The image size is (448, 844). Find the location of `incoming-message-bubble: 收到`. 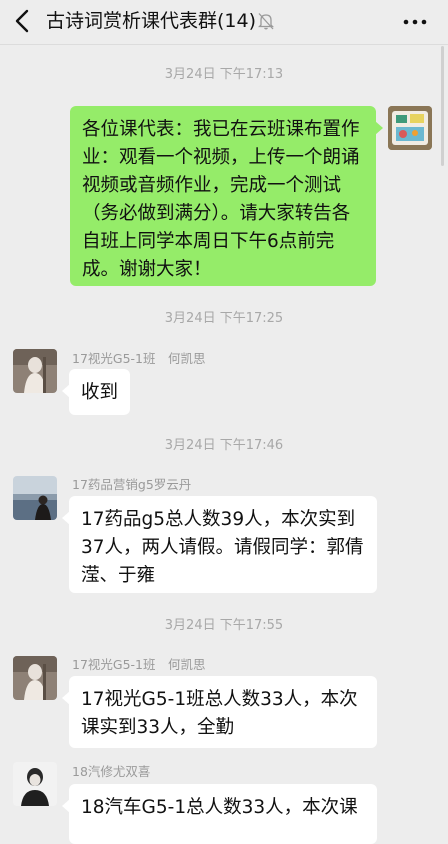

incoming-message-bubble: 收到 is located at coordinates (96, 392).